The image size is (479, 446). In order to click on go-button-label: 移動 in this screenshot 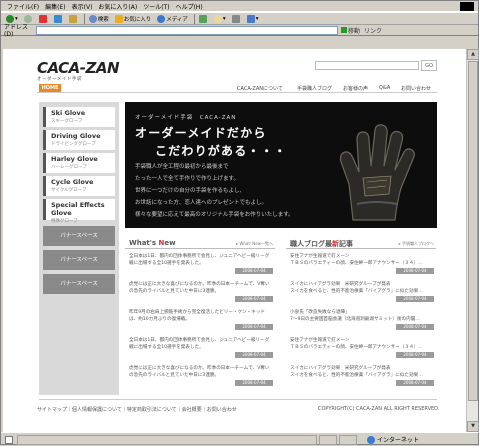, I will do `click(354, 31)`.